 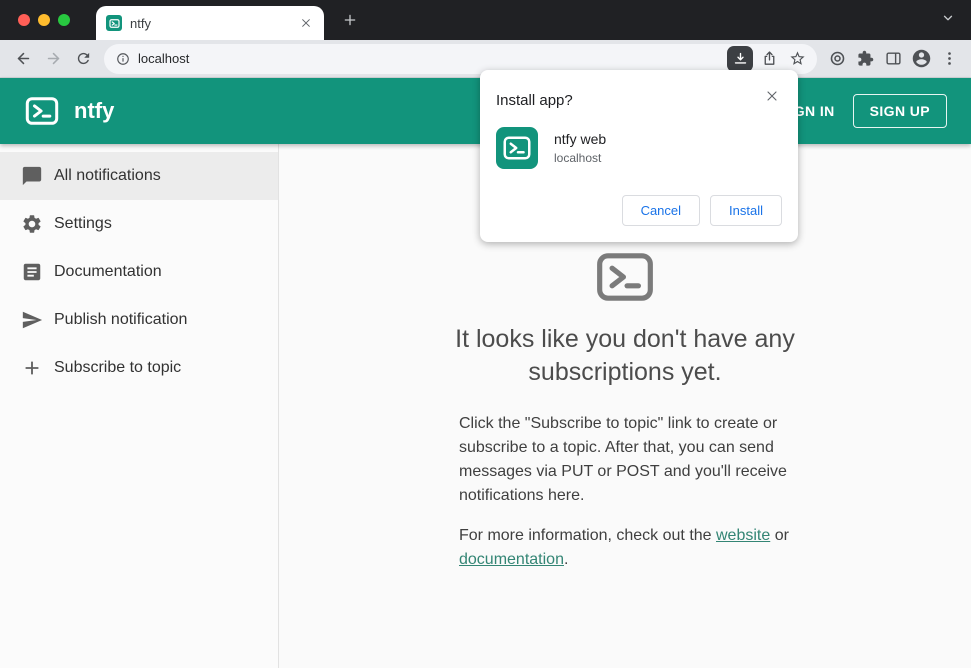 I want to click on more-prefix: For more information, check out the, so click(x=587, y=535).